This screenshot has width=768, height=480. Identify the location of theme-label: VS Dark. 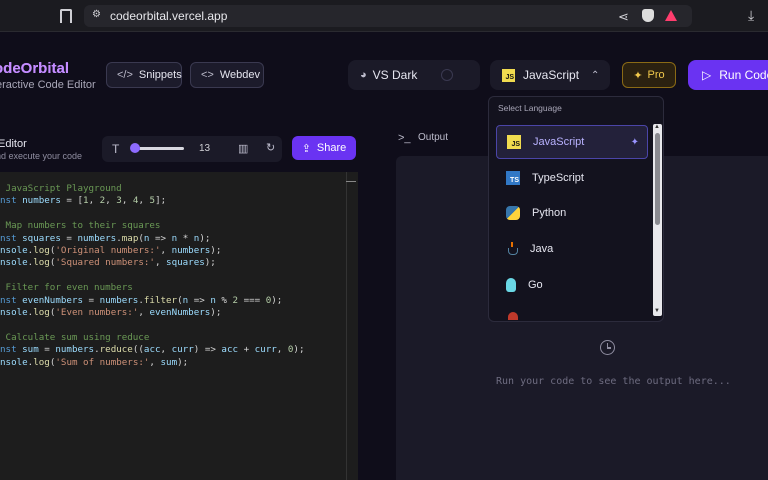
(395, 75).